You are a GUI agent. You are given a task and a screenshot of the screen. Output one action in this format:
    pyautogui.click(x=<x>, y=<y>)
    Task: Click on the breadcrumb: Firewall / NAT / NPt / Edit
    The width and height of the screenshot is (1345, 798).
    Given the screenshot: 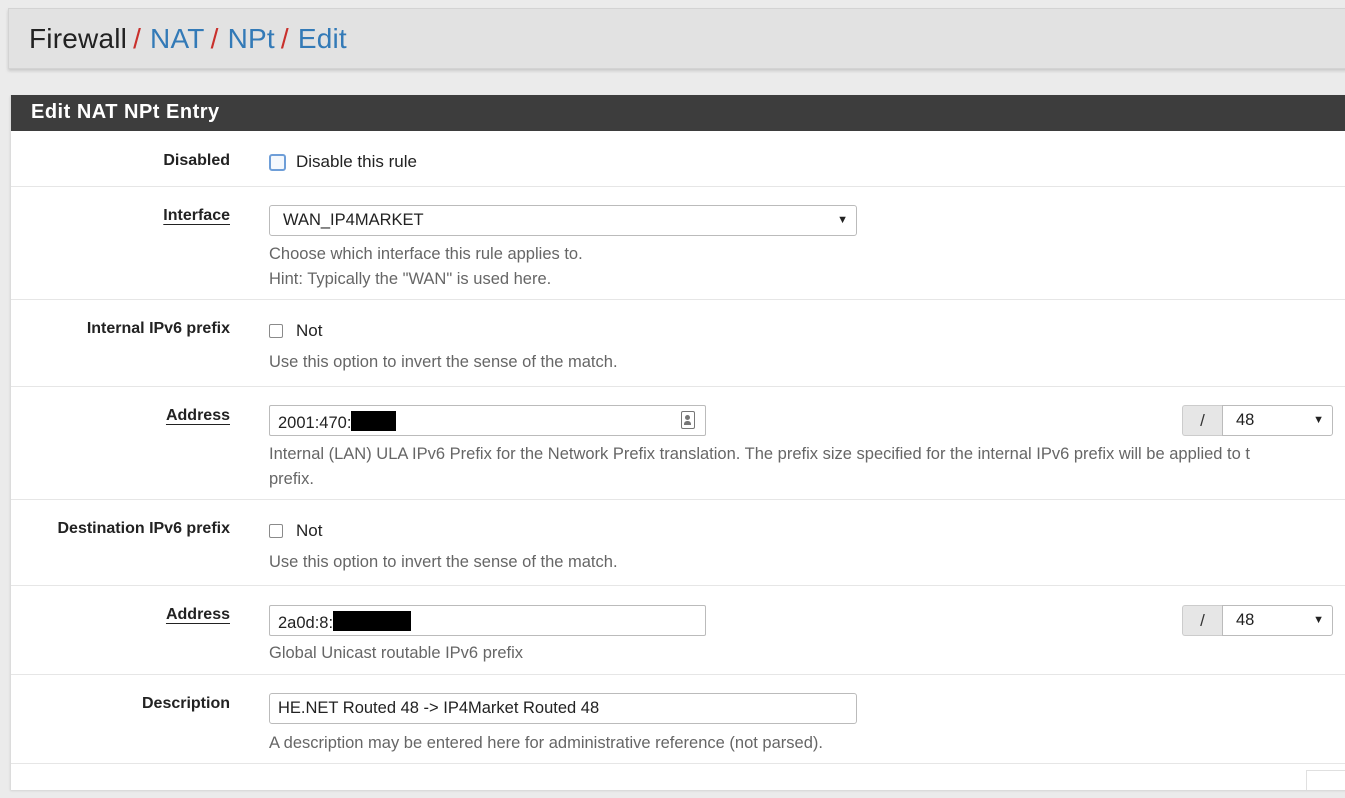 What is the action you would take?
    pyautogui.click(x=188, y=39)
    